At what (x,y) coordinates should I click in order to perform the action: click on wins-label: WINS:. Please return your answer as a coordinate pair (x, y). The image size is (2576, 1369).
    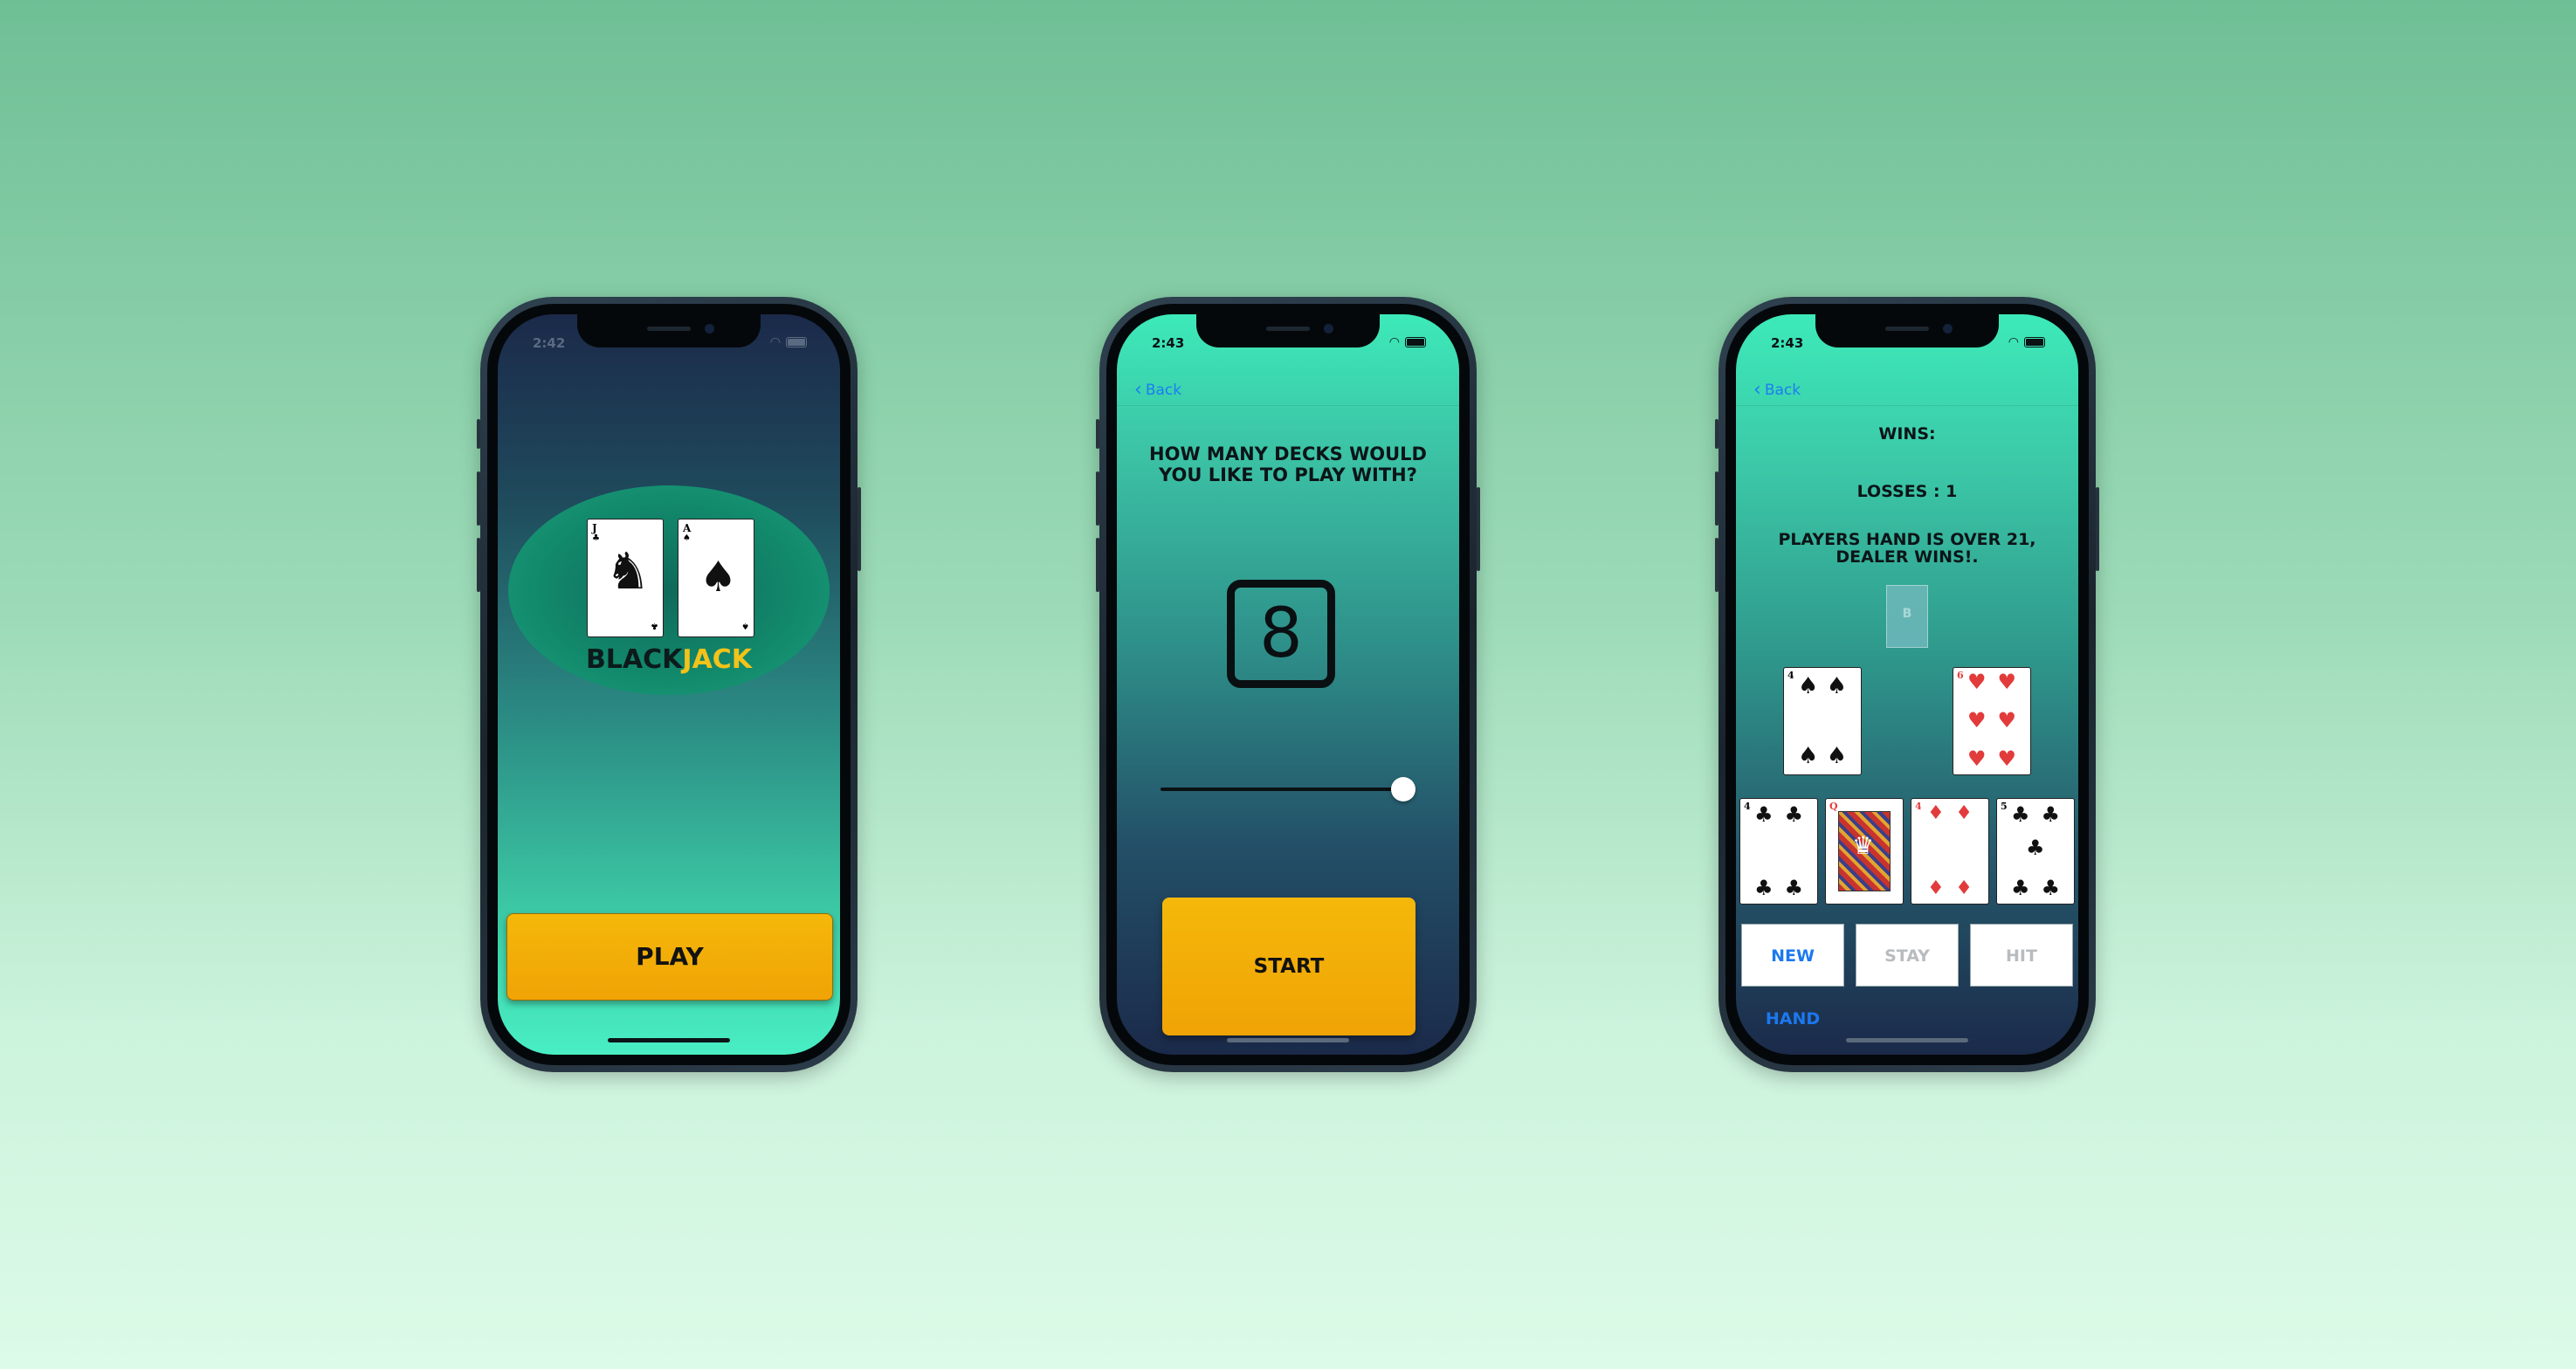
    Looking at the image, I should click on (1907, 434).